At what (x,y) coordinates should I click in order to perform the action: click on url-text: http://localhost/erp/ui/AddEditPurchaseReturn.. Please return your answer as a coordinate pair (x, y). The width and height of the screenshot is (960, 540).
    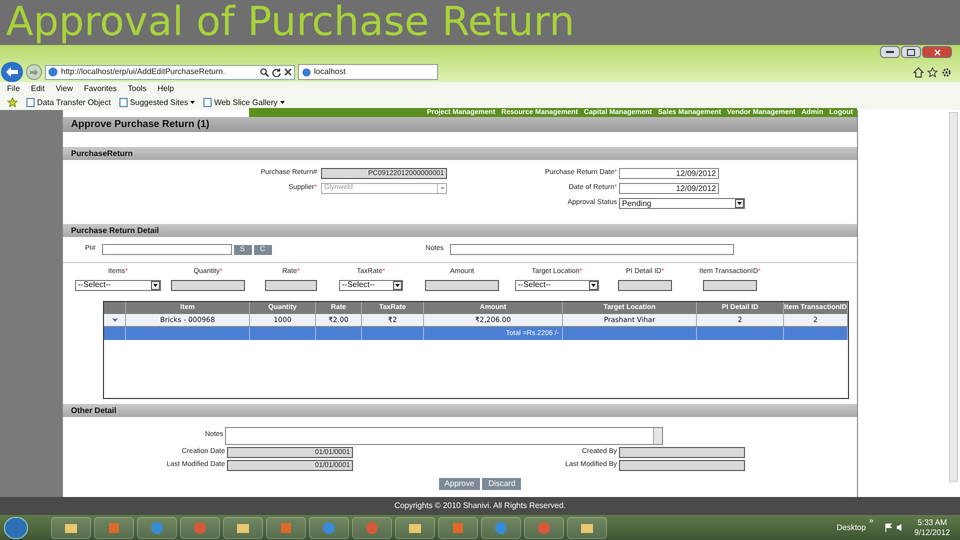
    Looking at the image, I should click on (143, 72).